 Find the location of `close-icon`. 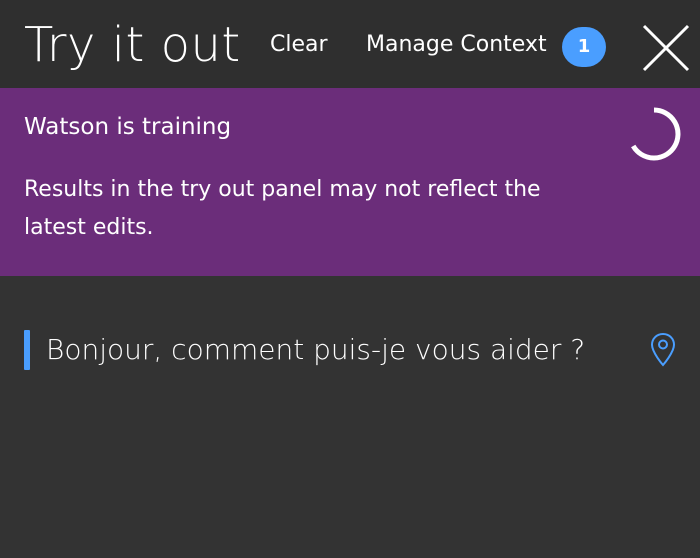

close-icon is located at coordinates (666, 48).